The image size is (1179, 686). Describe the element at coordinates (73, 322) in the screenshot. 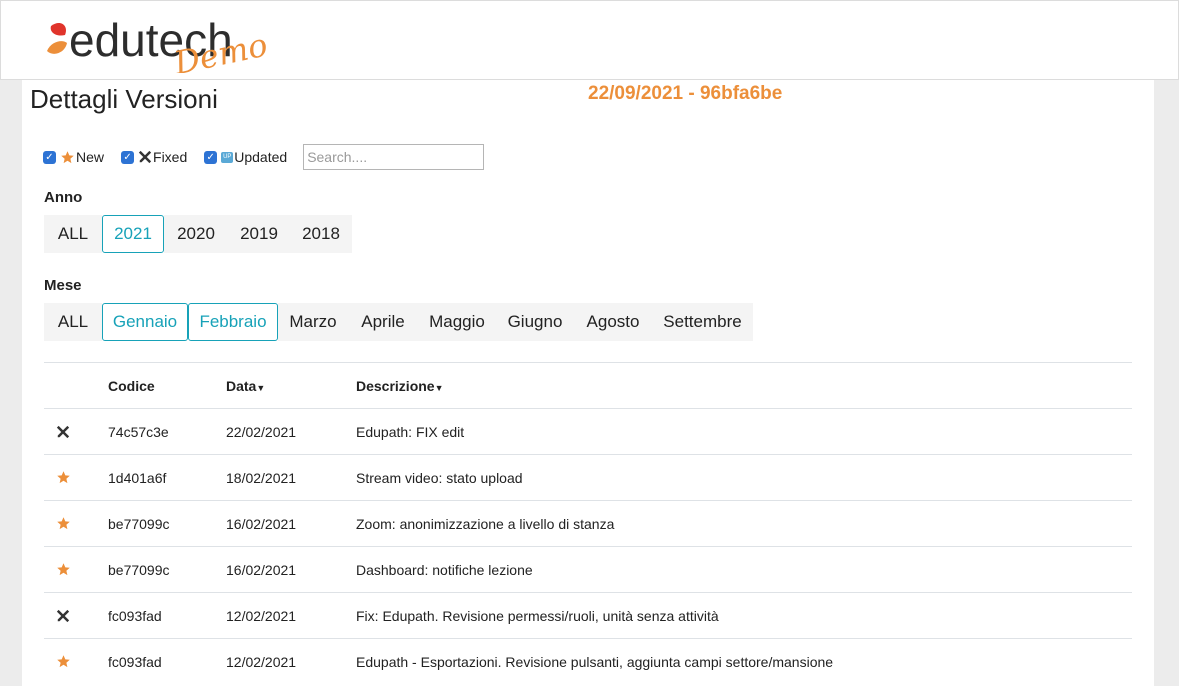

I see `mese-all-button: ALL` at that location.